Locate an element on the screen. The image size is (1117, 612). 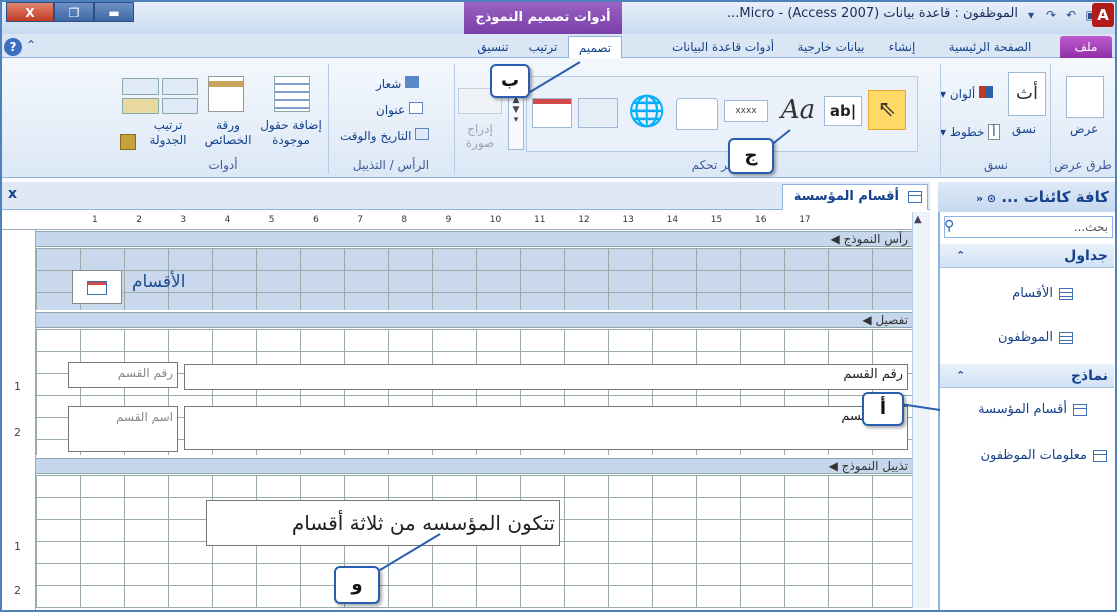
callout-b: ب is located at coordinates (510, 81).